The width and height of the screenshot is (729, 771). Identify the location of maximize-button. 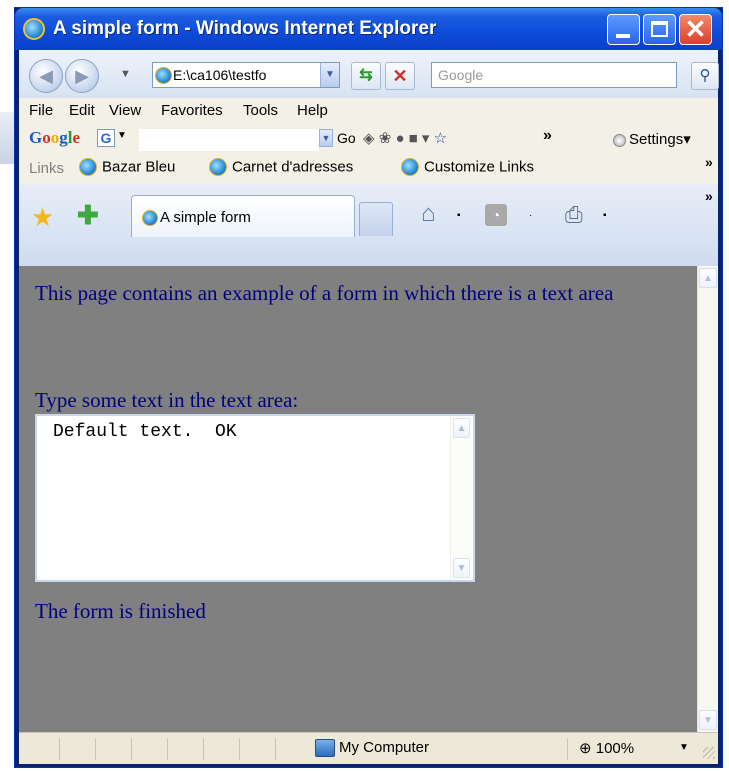
(659, 29).